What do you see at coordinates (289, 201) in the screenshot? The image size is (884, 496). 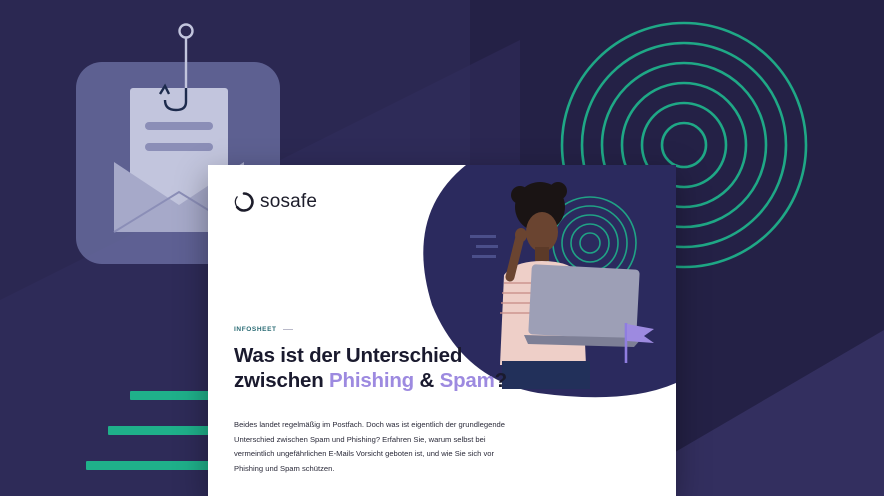 I see `brand-name: sosafe` at bounding box center [289, 201].